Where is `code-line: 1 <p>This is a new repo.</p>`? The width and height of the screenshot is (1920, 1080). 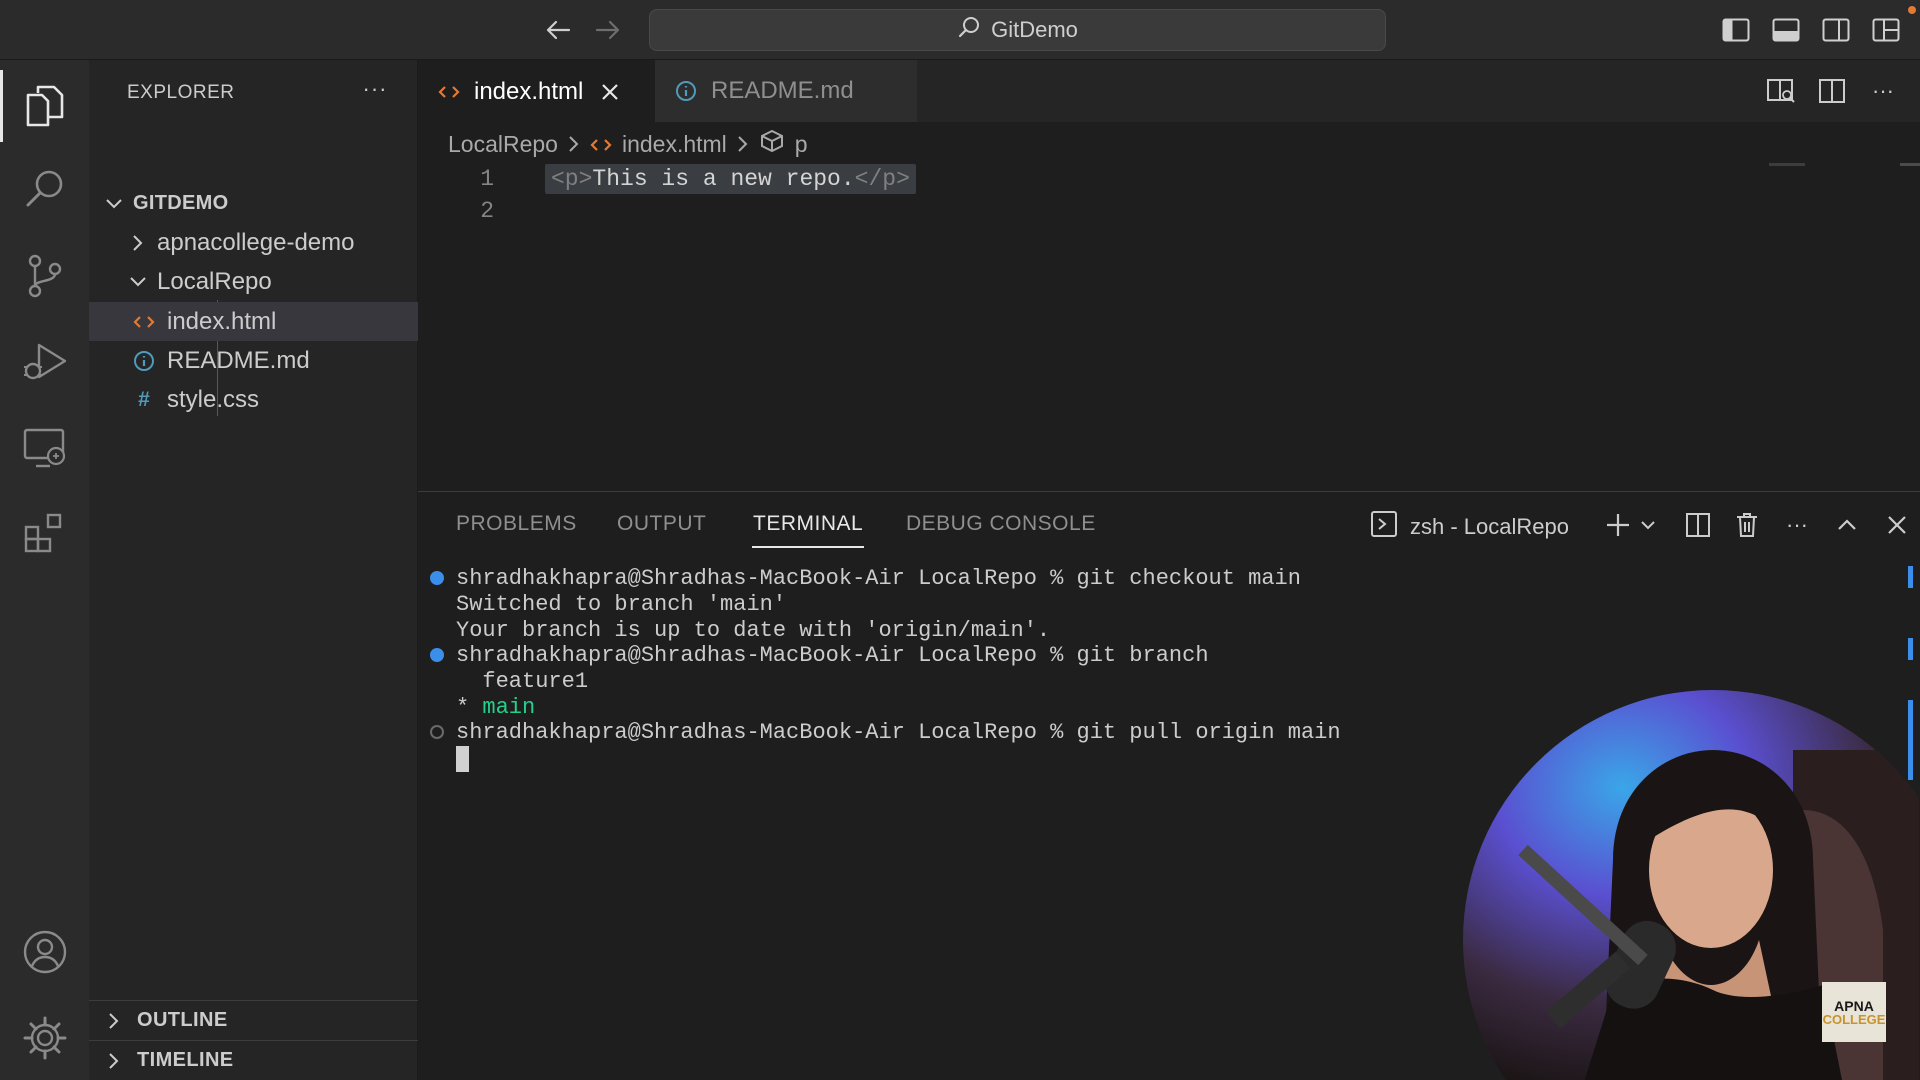
code-line: 1 <p>This is a new repo.</p> is located at coordinates (1169, 179).